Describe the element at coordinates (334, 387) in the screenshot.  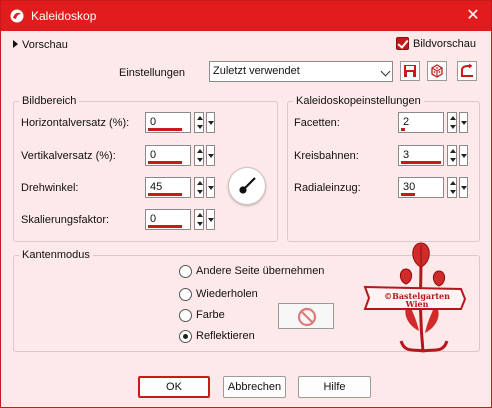
I see `help-button: Hilfe` at that location.